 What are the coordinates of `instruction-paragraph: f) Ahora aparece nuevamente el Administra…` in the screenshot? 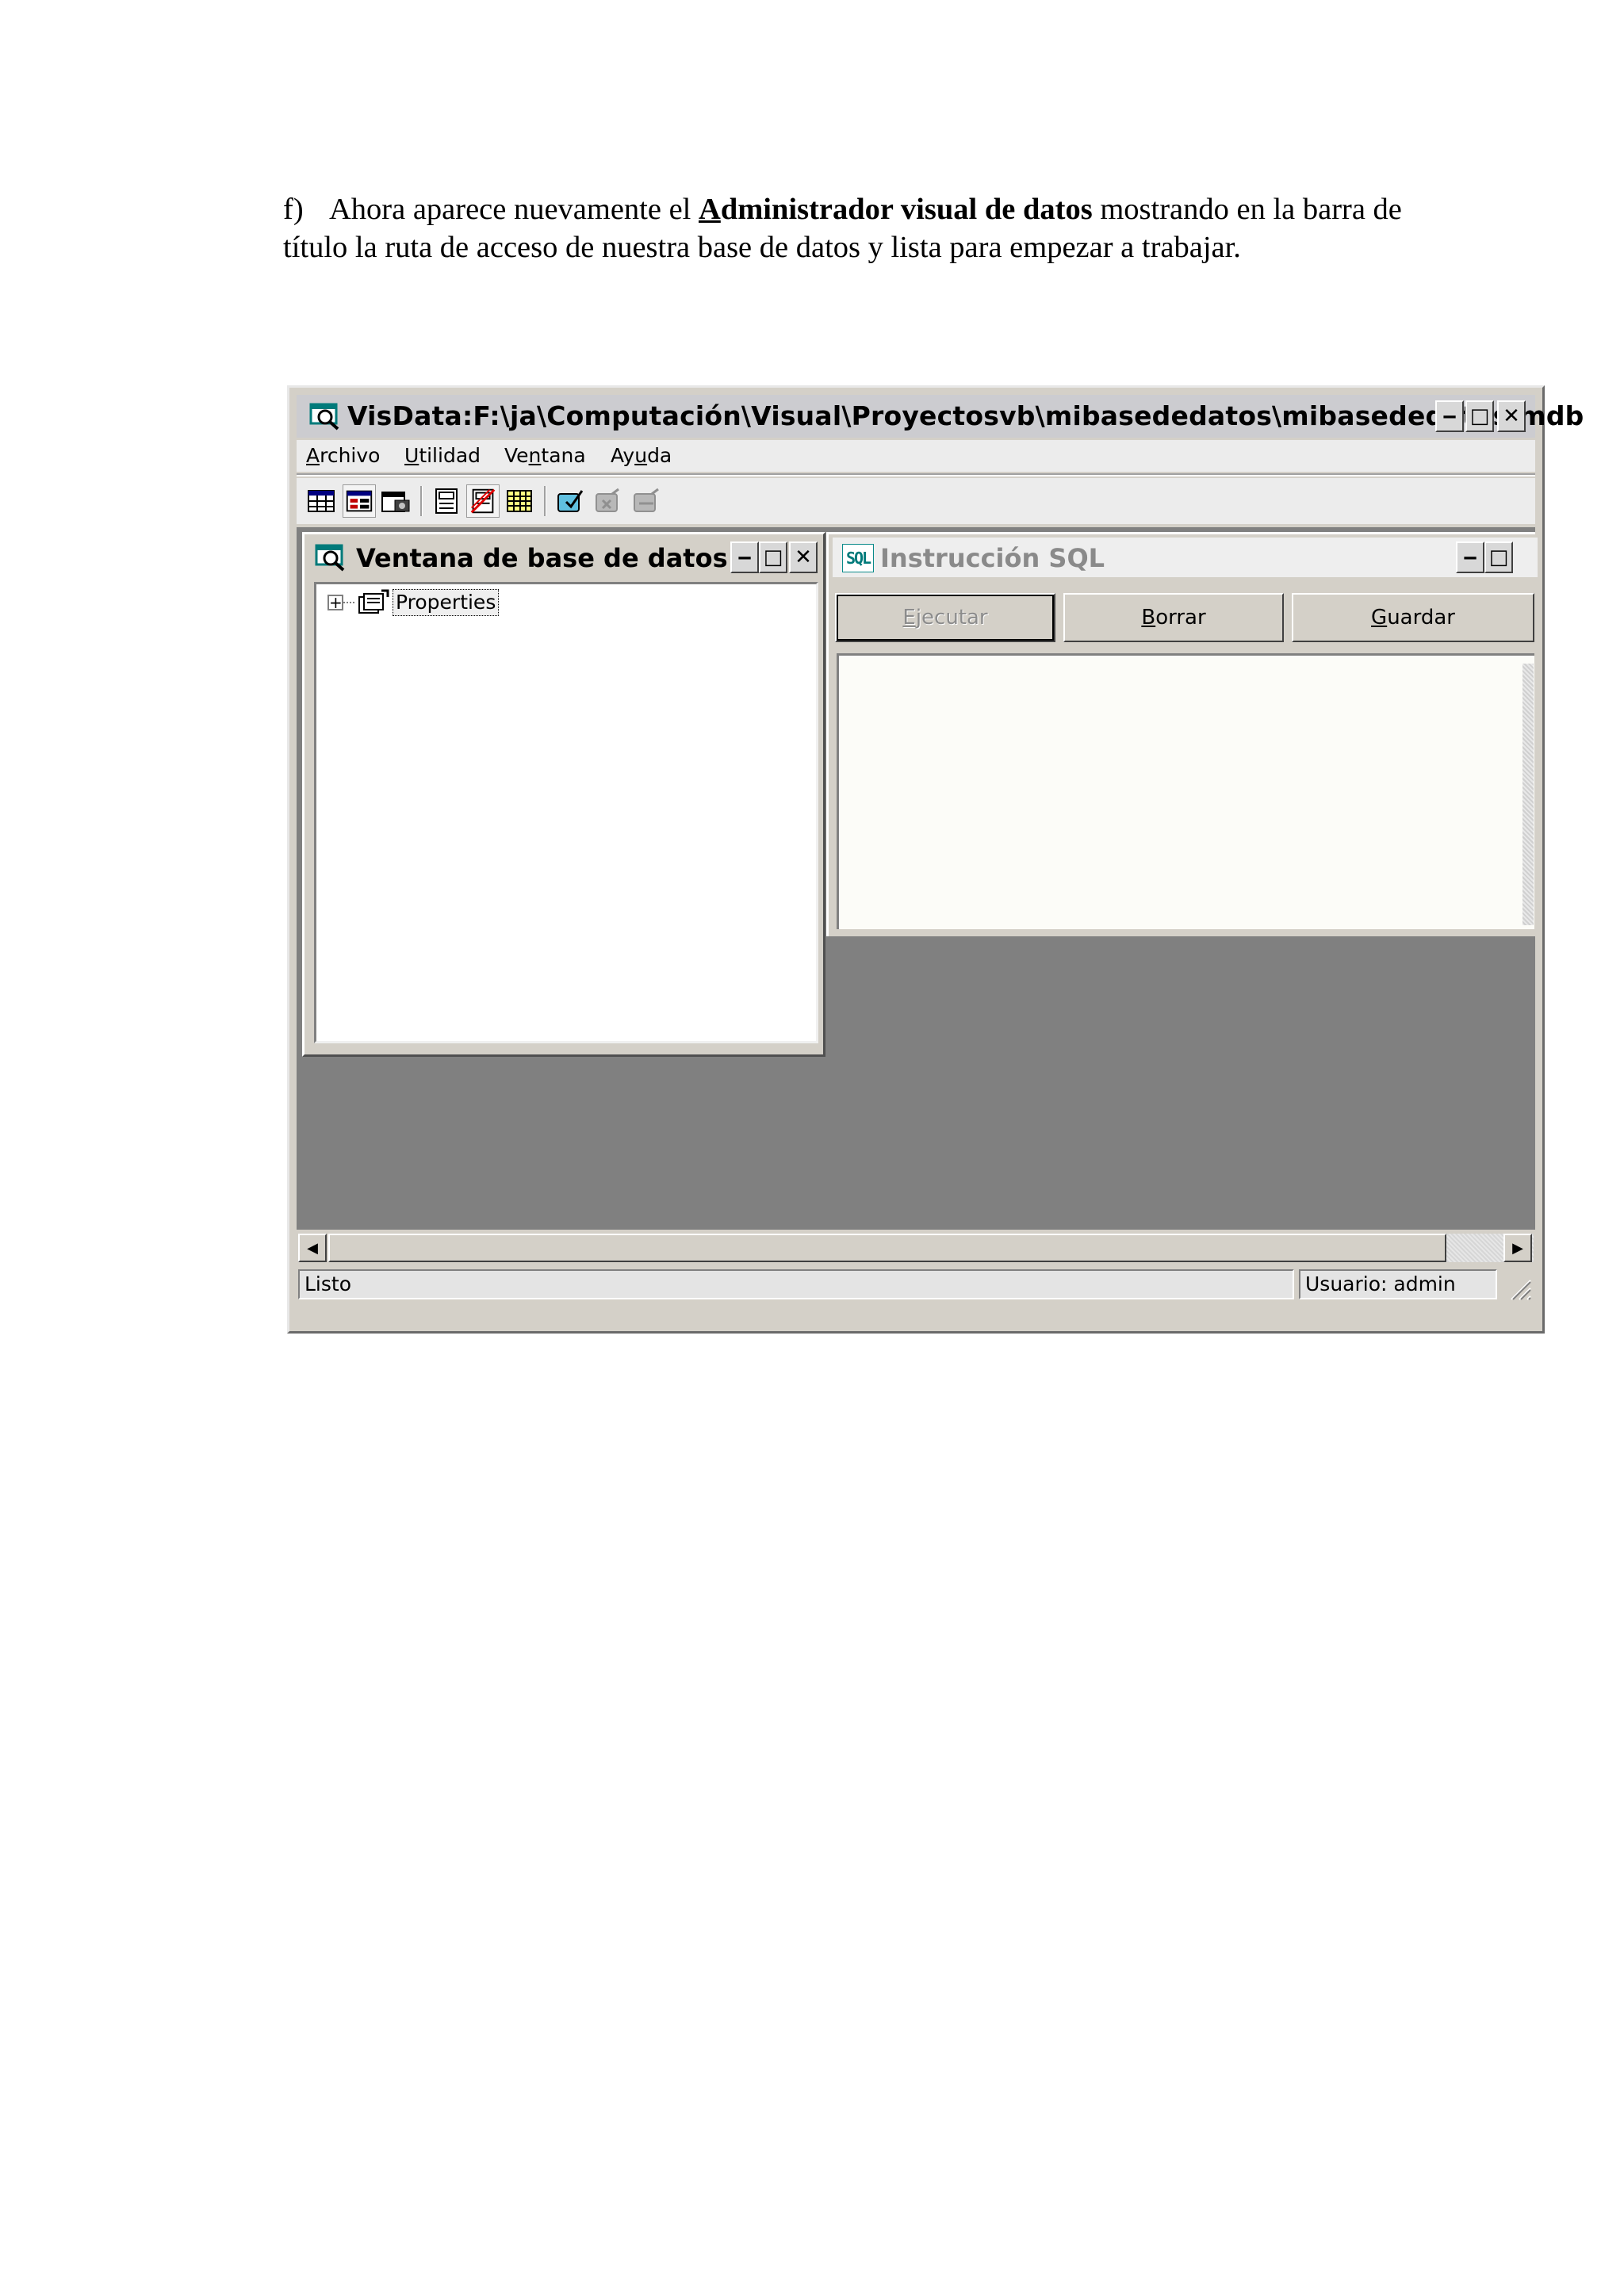 It's located at (858, 228).